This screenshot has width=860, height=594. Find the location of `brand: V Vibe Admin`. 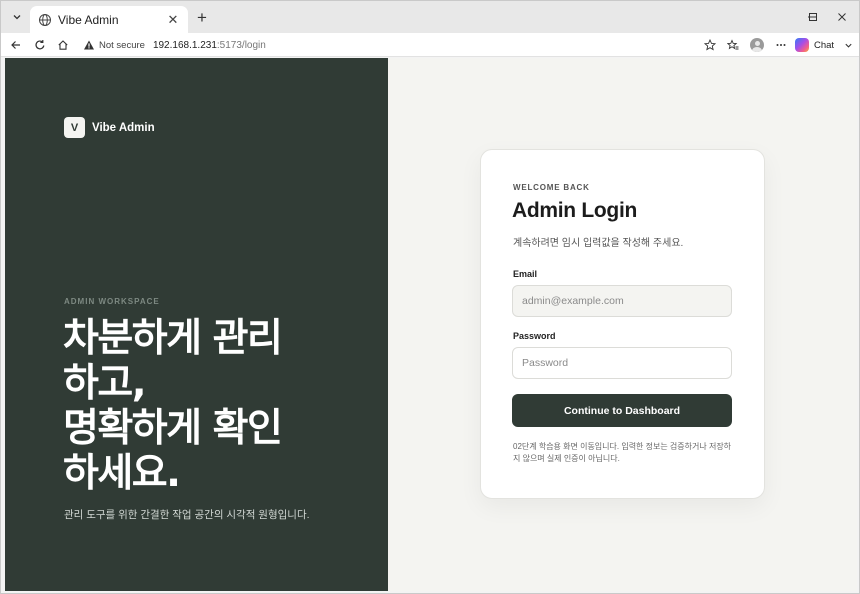

brand: V Vibe Admin is located at coordinates (109, 127).